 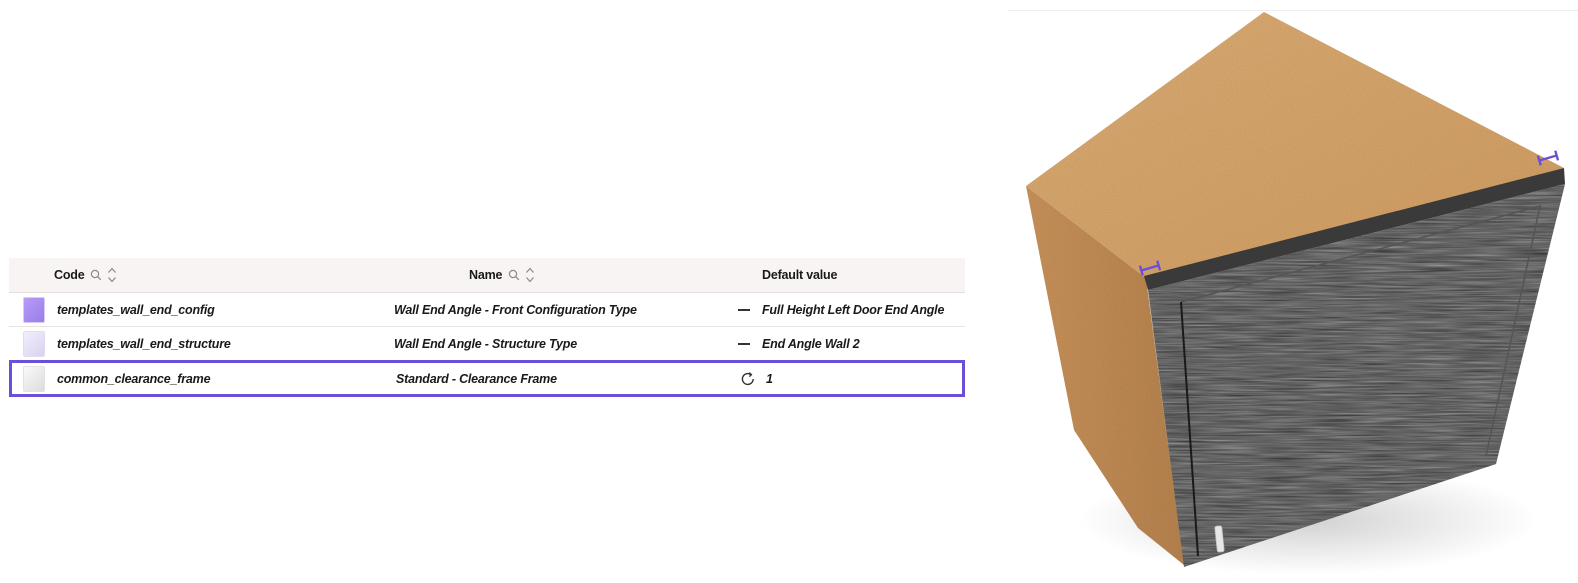 I want to click on parameters-table: Code Name Default value templates_wall_e, so click(x=487, y=327).